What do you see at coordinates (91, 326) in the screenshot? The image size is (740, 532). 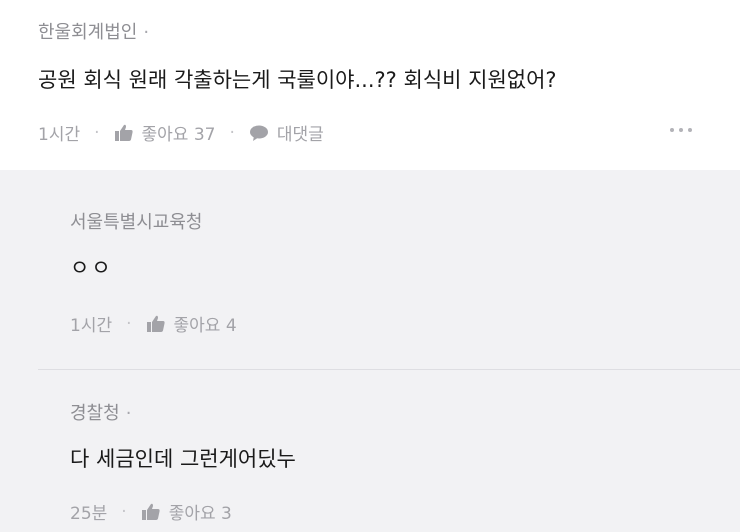 I see `comment-time: 1시간` at bounding box center [91, 326].